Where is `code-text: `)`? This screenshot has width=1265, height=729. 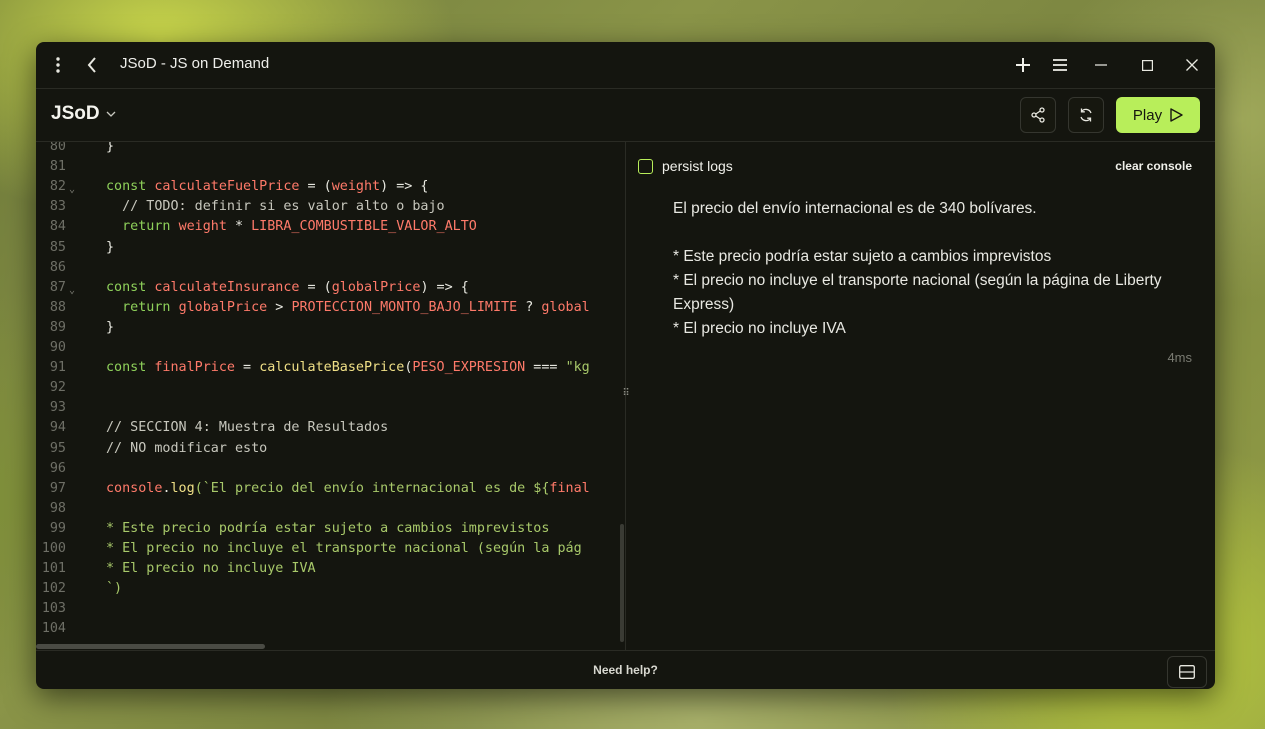
code-text: `) is located at coordinates (114, 589).